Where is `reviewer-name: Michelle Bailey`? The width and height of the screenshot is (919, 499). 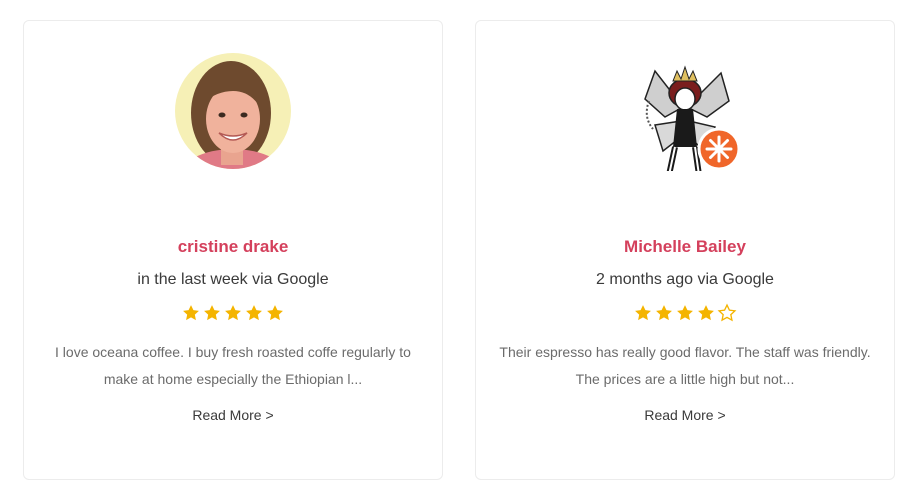 reviewer-name: Michelle Bailey is located at coordinates (685, 247).